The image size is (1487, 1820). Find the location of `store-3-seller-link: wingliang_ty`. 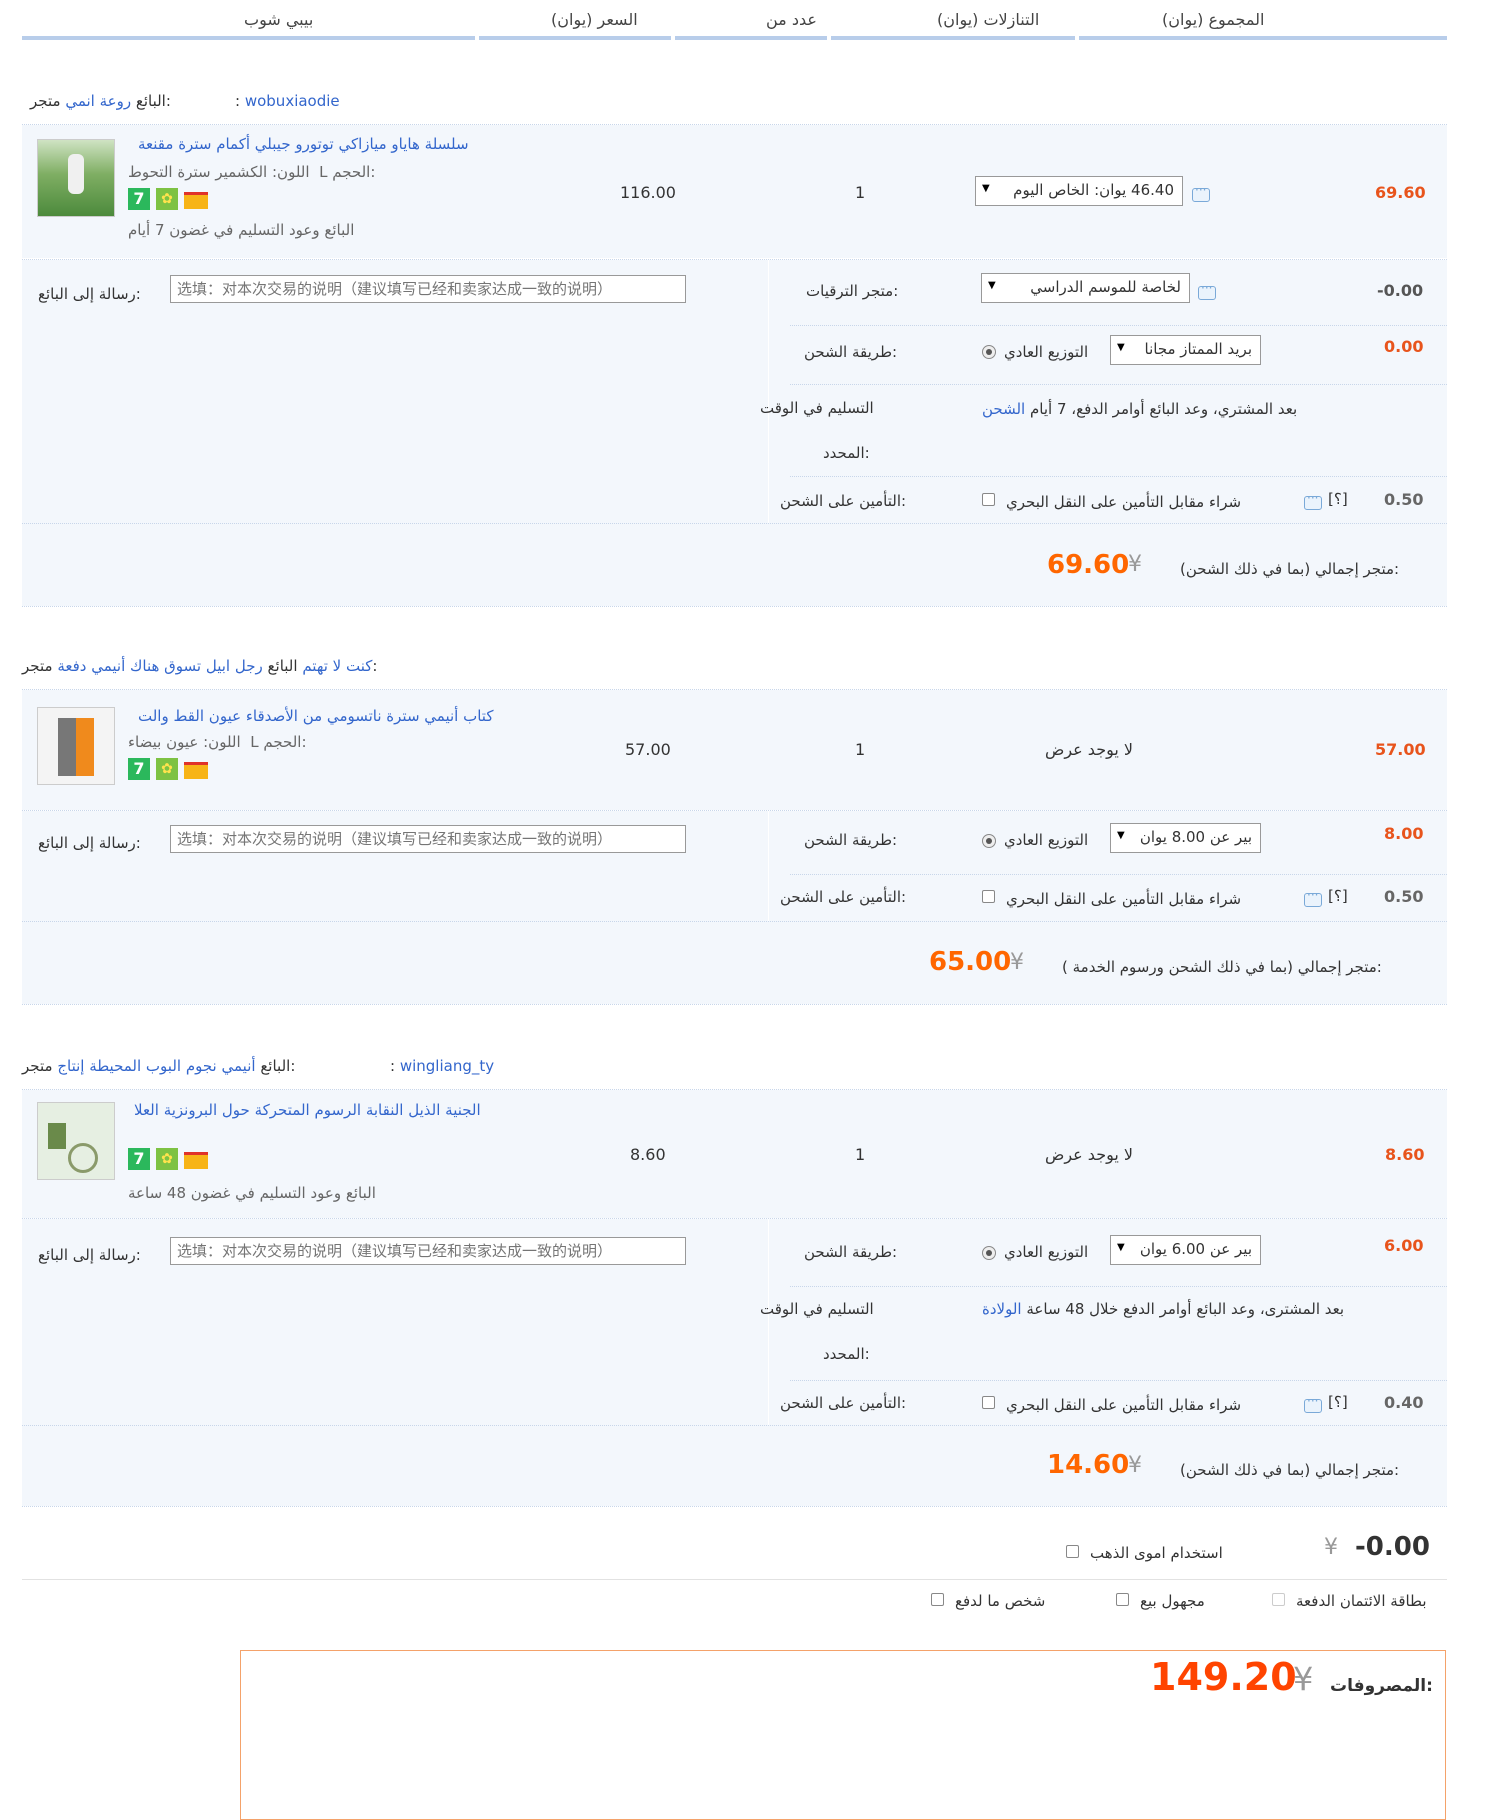

store-3-seller-link: wingliang_ty is located at coordinates (447, 1066).